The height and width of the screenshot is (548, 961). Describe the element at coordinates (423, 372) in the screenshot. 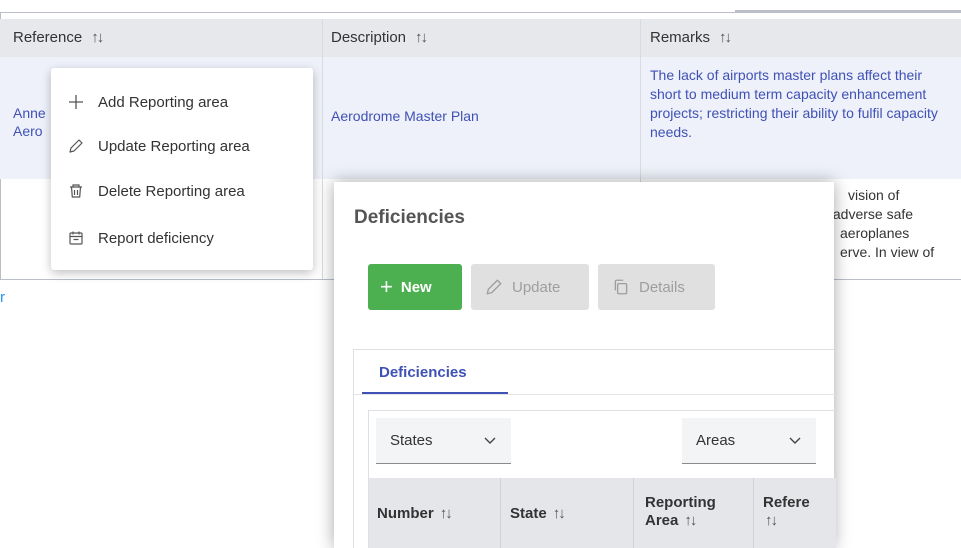

I see `tab-deficiencies: Deficiencies` at that location.